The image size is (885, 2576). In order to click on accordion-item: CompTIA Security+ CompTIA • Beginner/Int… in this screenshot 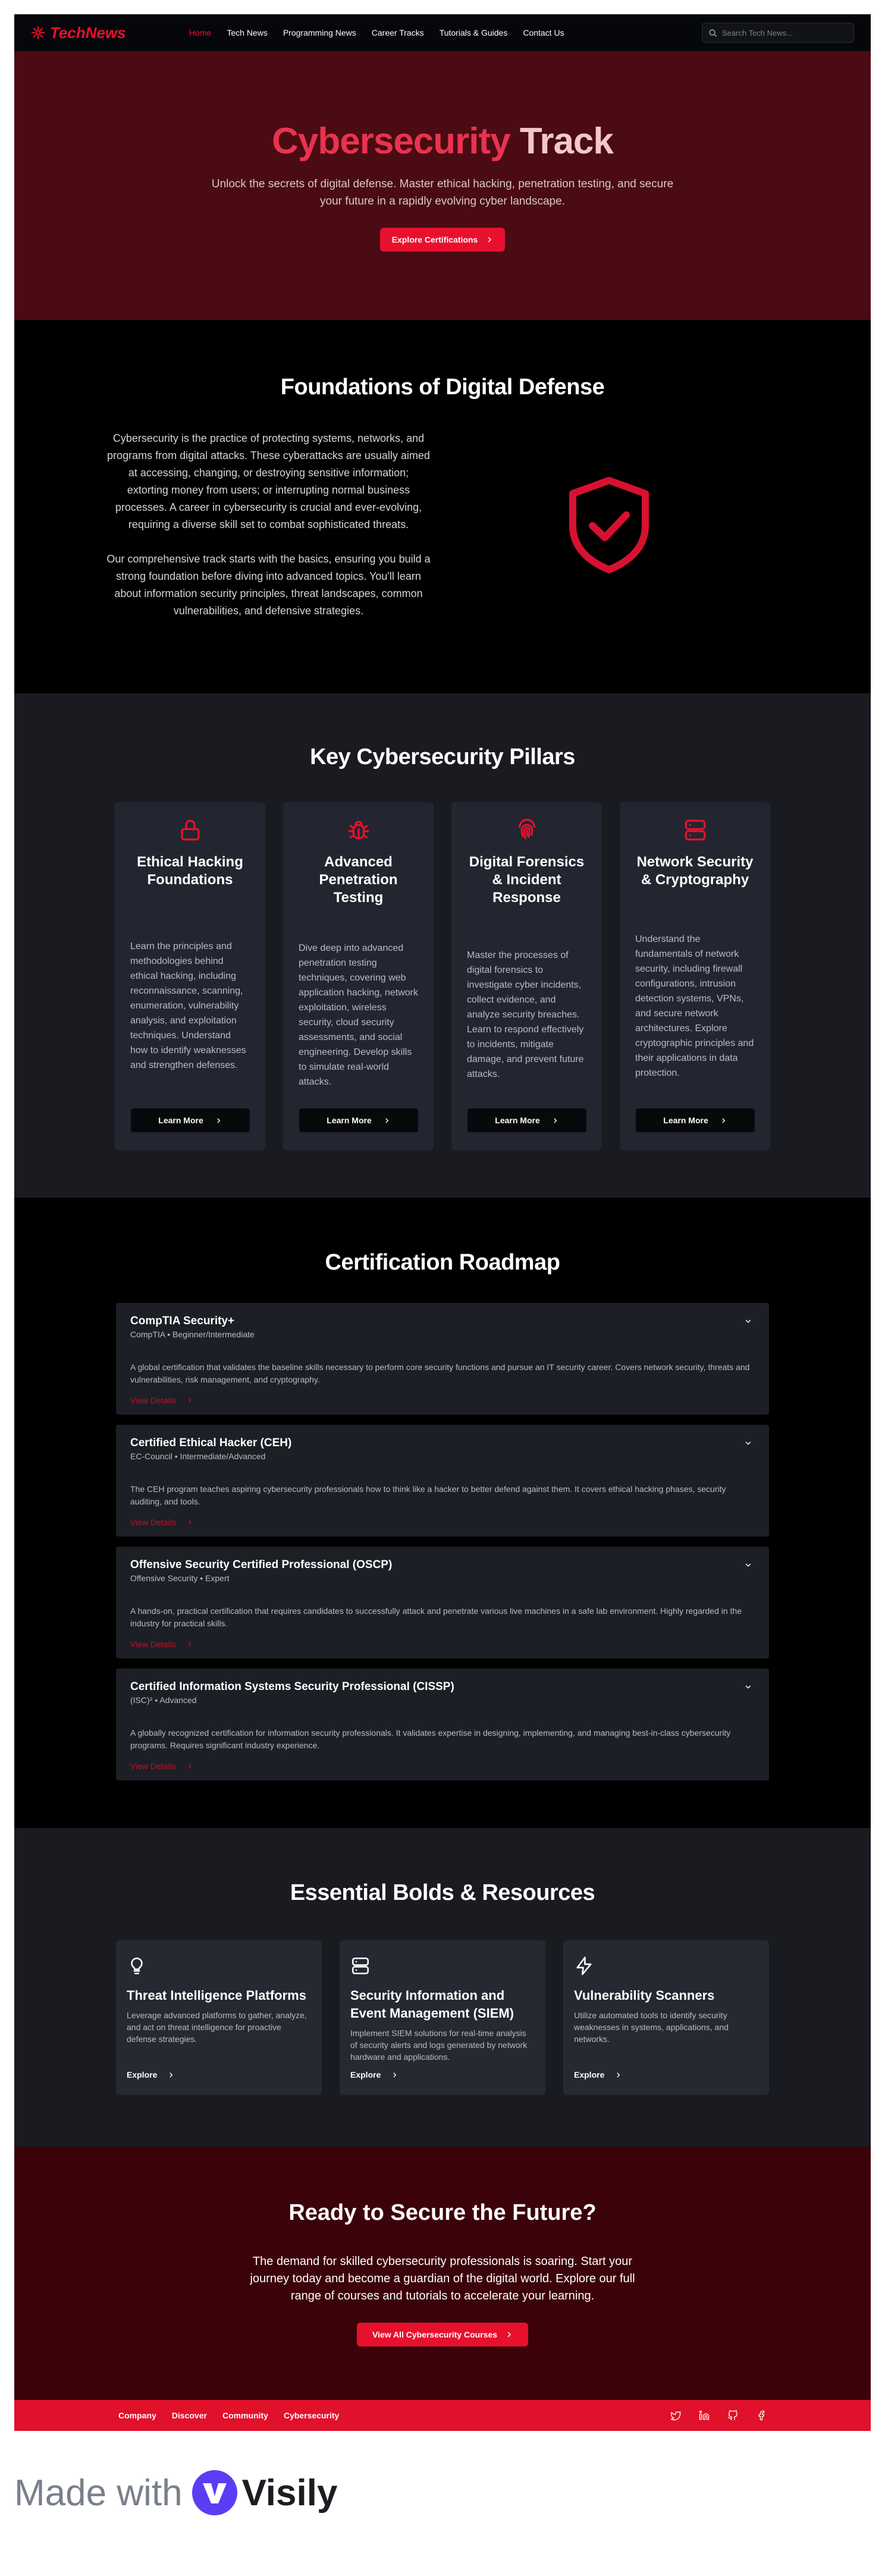, I will do `click(442, 1359)`.